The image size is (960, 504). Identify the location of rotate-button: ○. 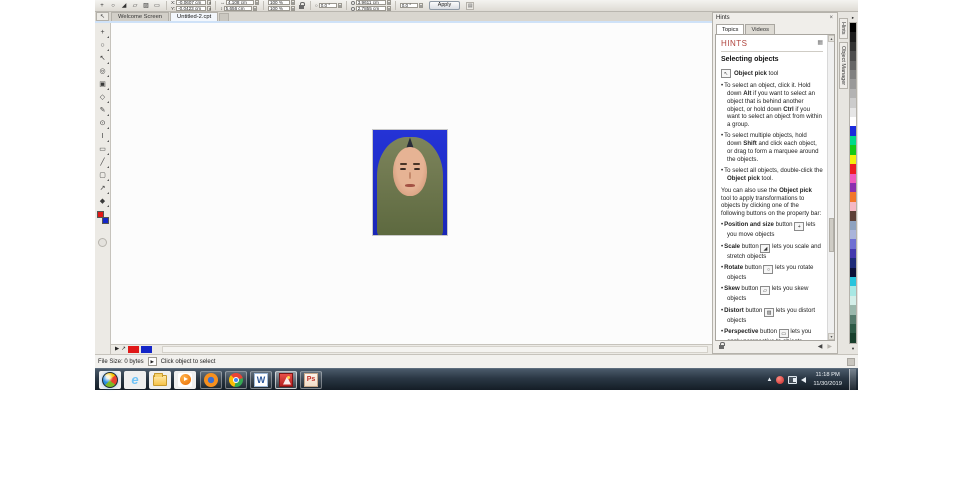
(113, 6).